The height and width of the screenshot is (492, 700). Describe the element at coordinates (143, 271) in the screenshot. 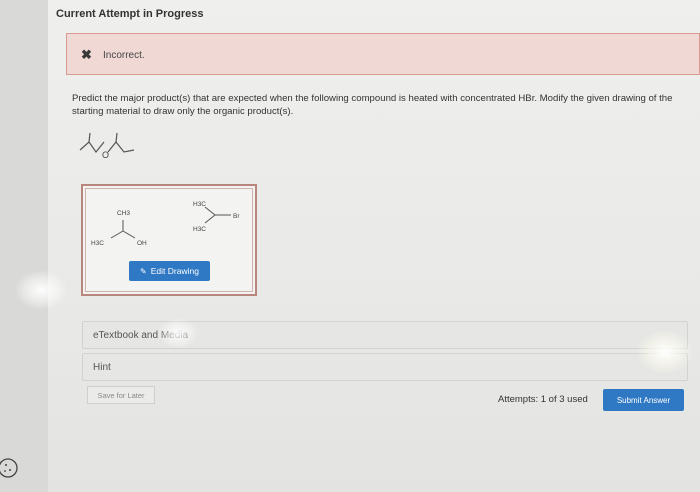

I see `pencil-icon: ✎` at that location.